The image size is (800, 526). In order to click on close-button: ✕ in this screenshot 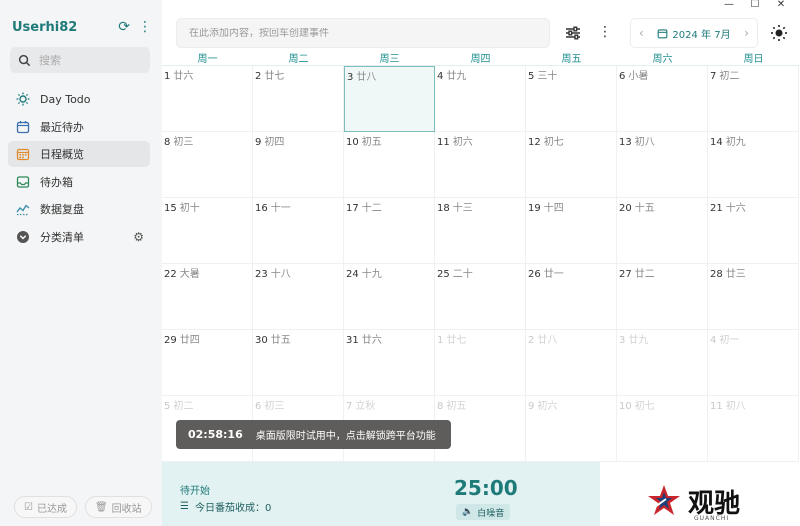, I will do `click(781, 5)`.